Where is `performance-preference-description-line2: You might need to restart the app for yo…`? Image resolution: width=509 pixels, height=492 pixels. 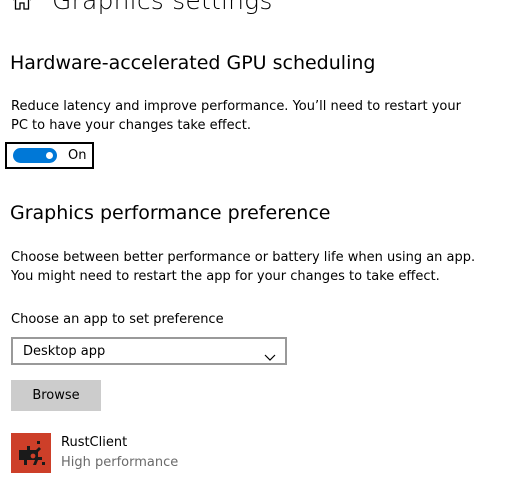
performance-preference-description-line2: You might need to restart the app for yo… is located at coordinates (225, 276).